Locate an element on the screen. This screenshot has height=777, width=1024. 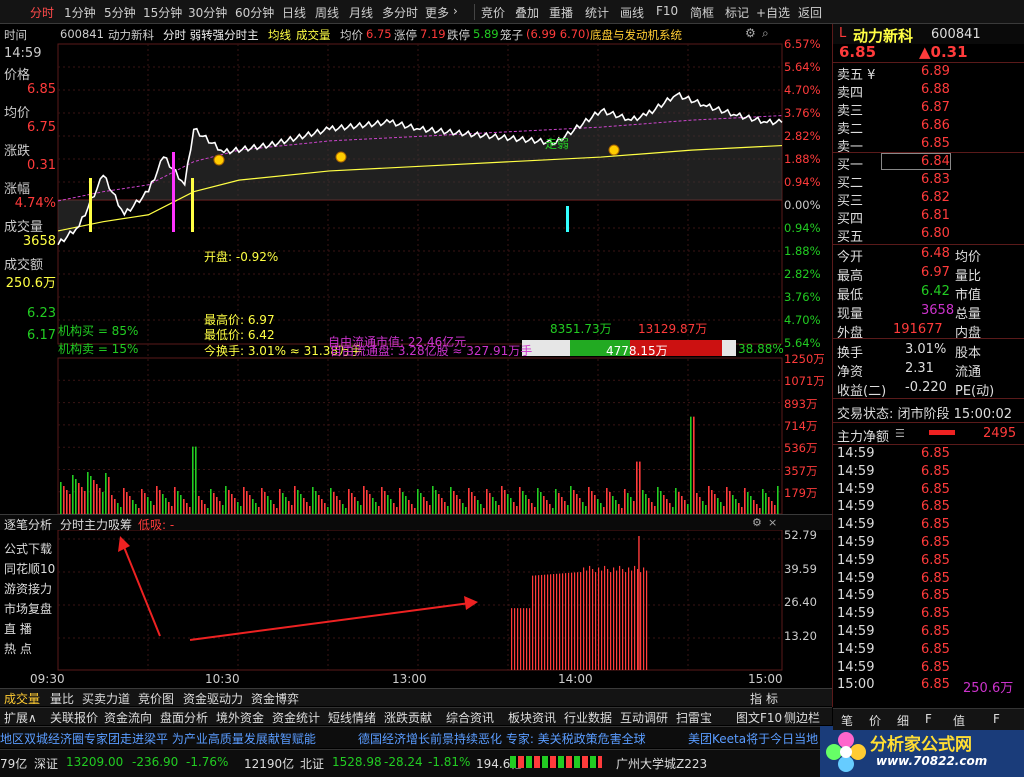
tab-f: F is located at coordinates (928, 719).